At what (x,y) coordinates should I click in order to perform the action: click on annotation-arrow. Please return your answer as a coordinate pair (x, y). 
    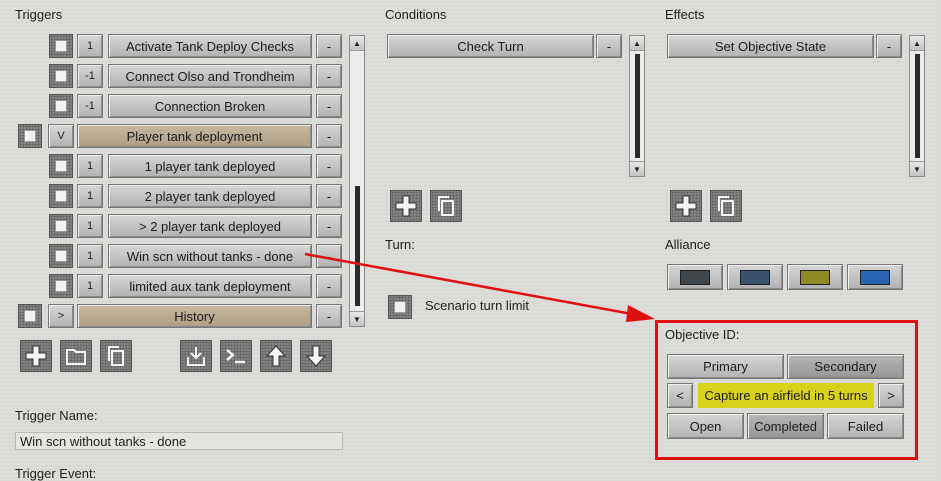
    Looking at the image, I should click on (479, 287).